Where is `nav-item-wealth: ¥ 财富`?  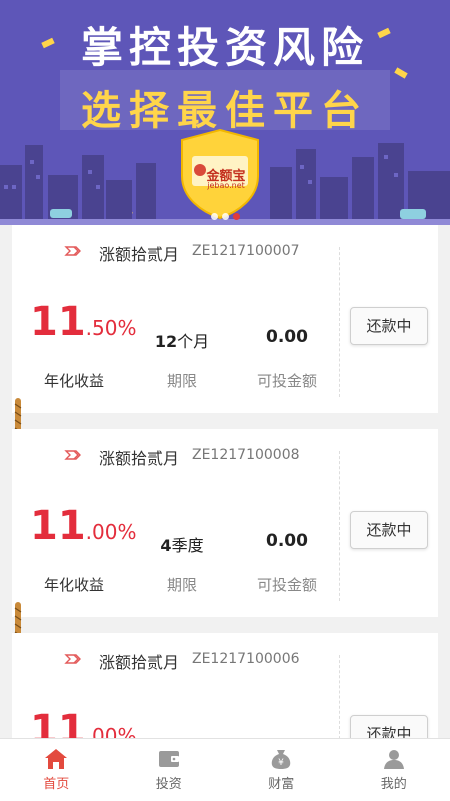 nav-item-wealth: ¥ 财富 is located at coordinates (281, 770).